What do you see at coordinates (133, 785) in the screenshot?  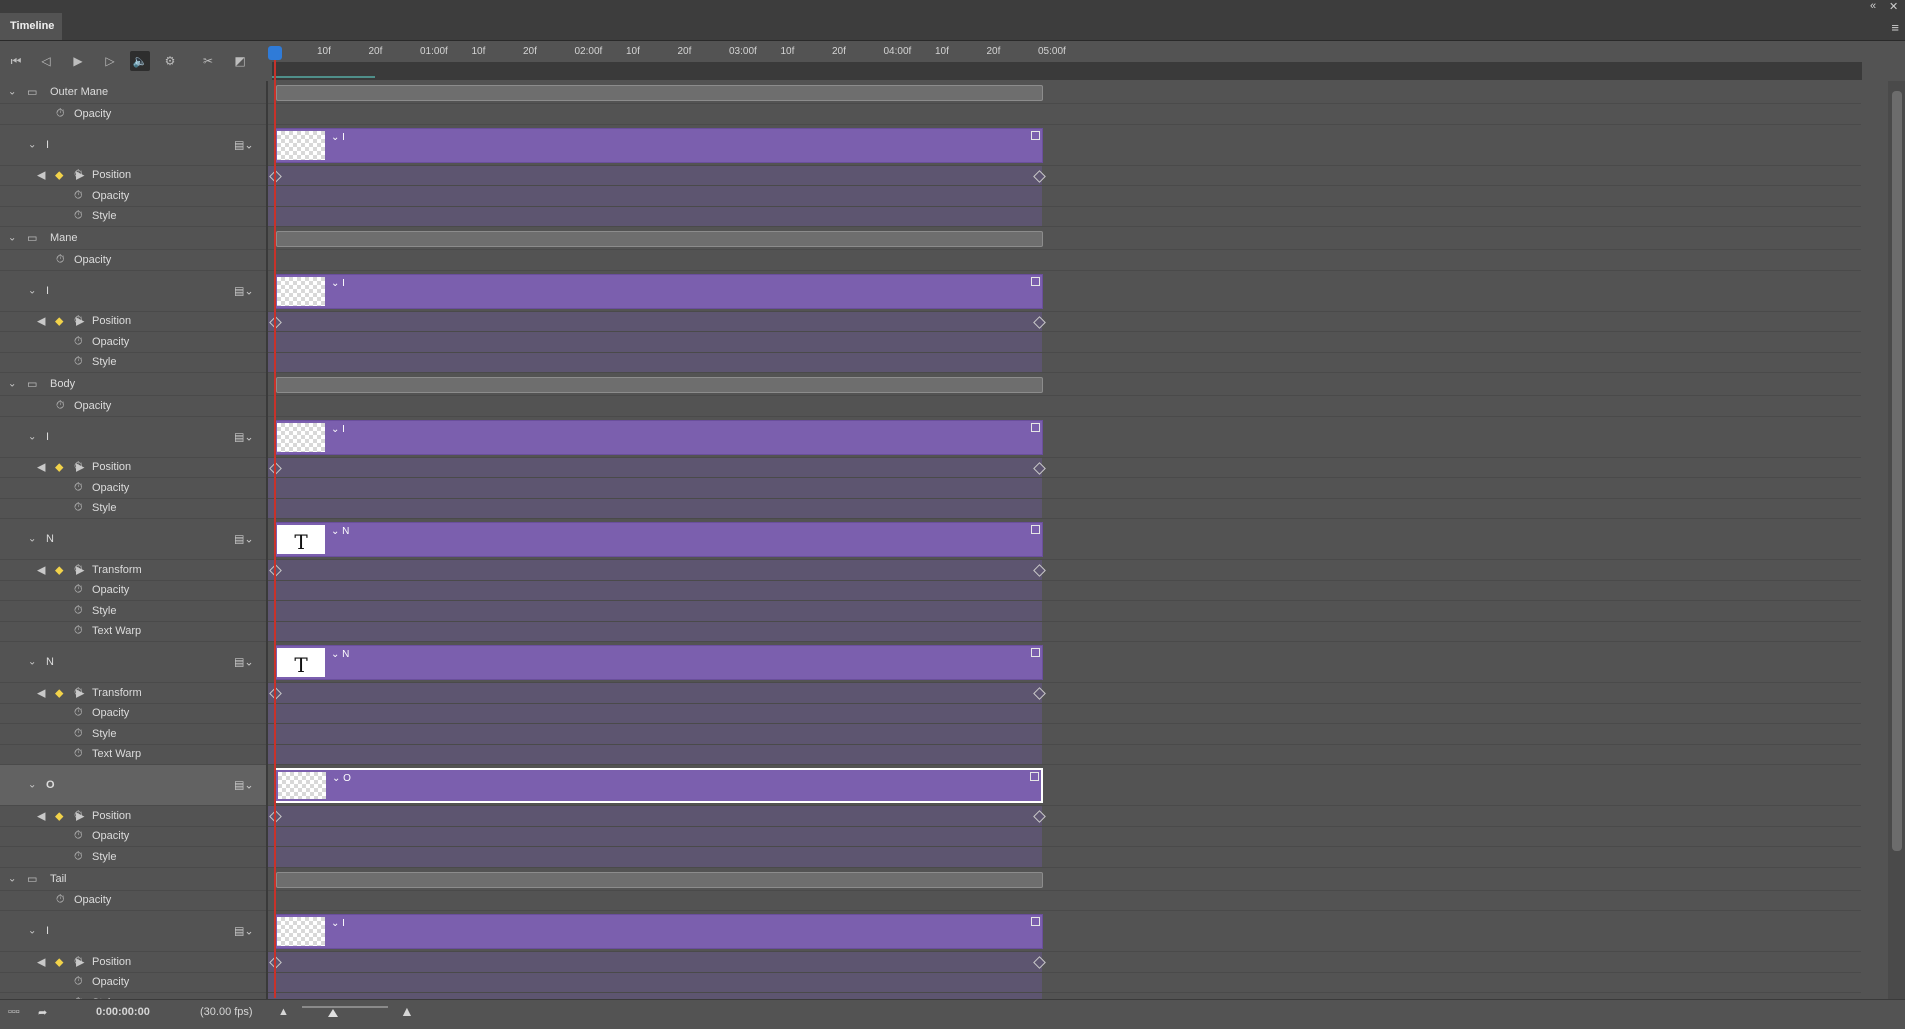 I see `layer-row: ⌄ O ▤⌄` at bounding box center [133, 785].